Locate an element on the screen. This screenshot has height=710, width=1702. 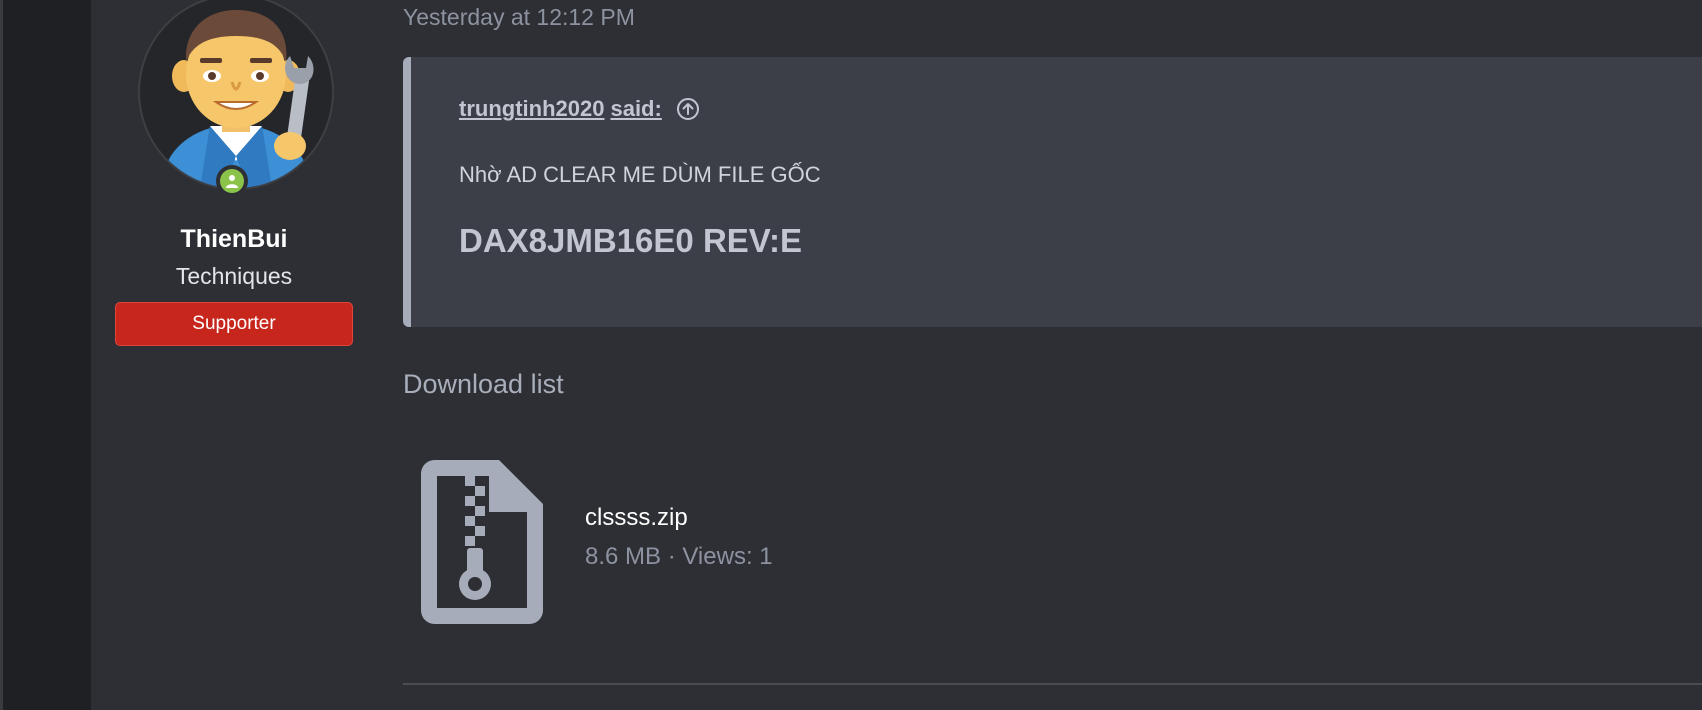
attachment-file-name: clssss.zip is located at coordinates (636, 518).